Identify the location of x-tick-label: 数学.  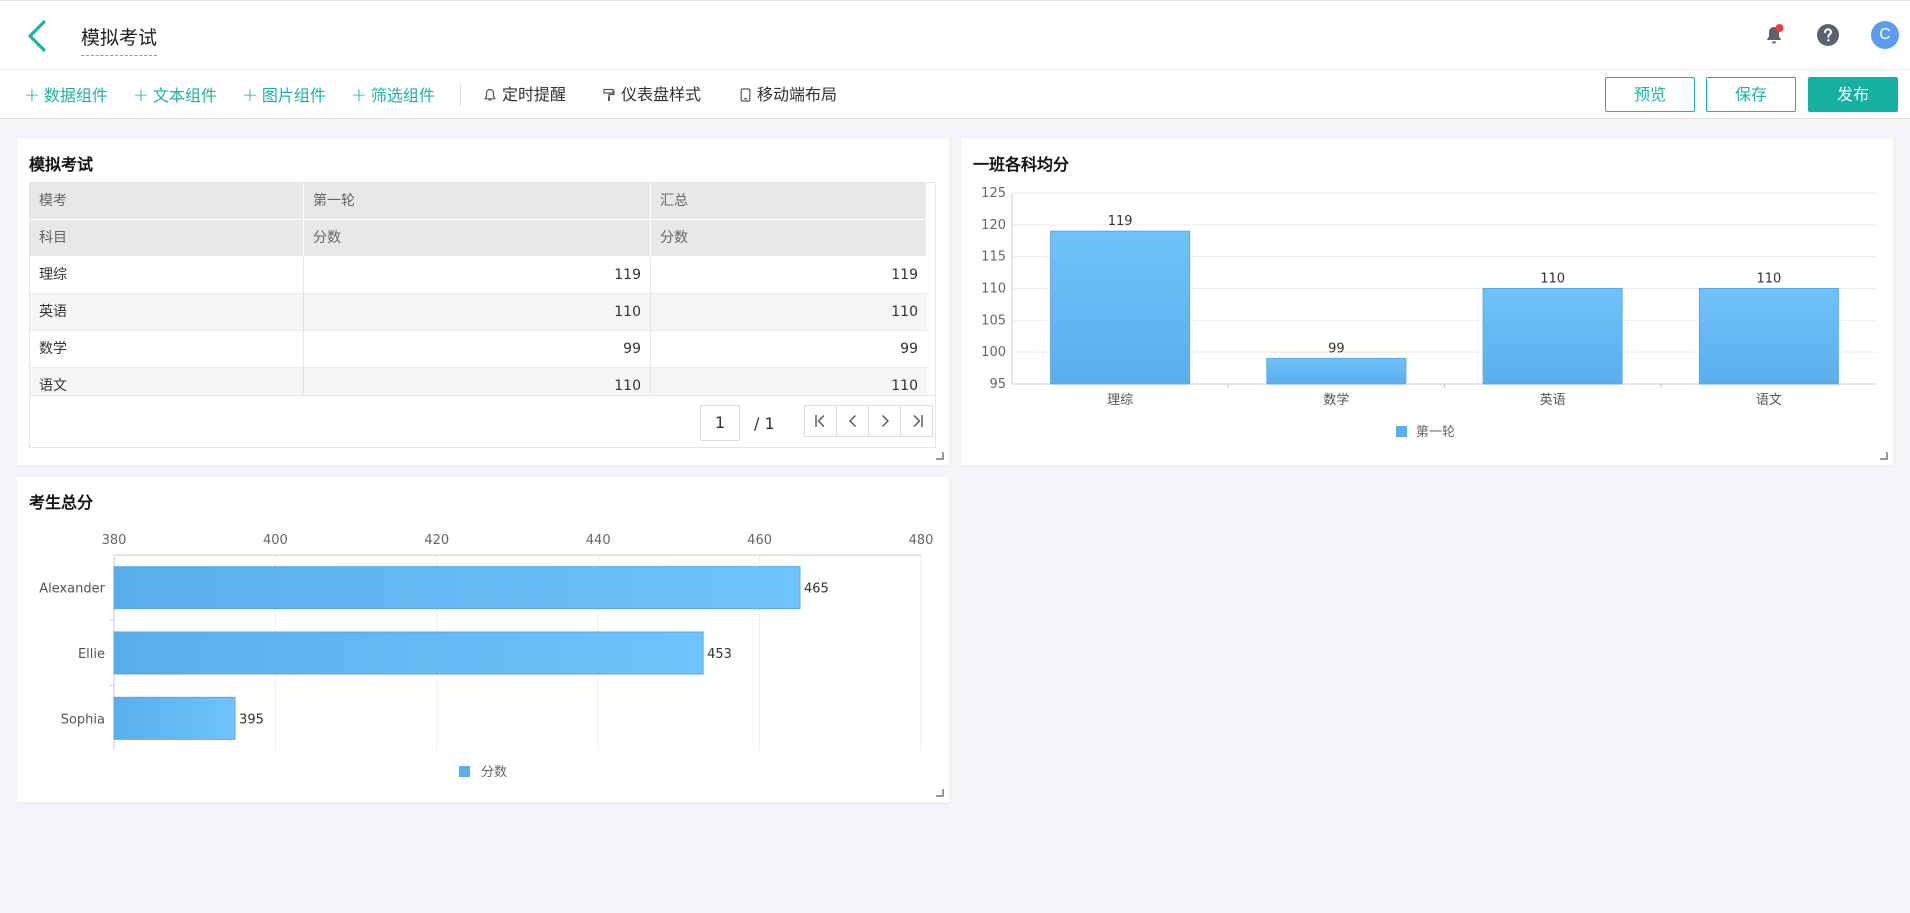
(1336, 400).